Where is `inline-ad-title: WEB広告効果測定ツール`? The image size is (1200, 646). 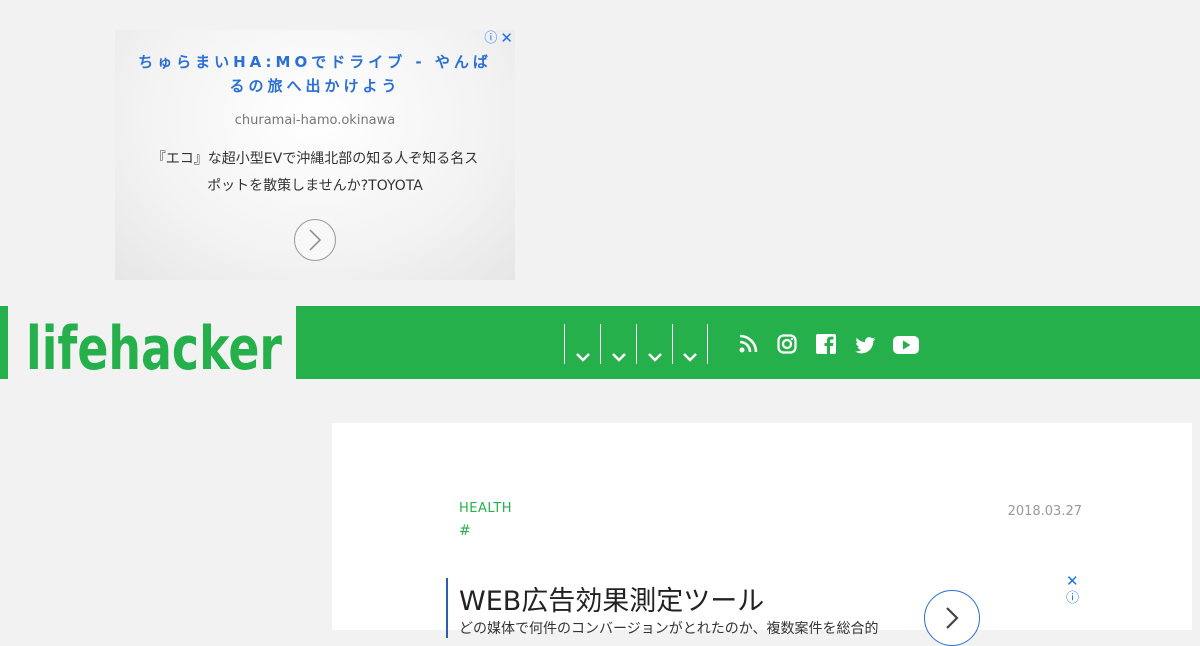 inline-ad-title: WEB広告効果測定ツール is located at coordinates (611, 598).